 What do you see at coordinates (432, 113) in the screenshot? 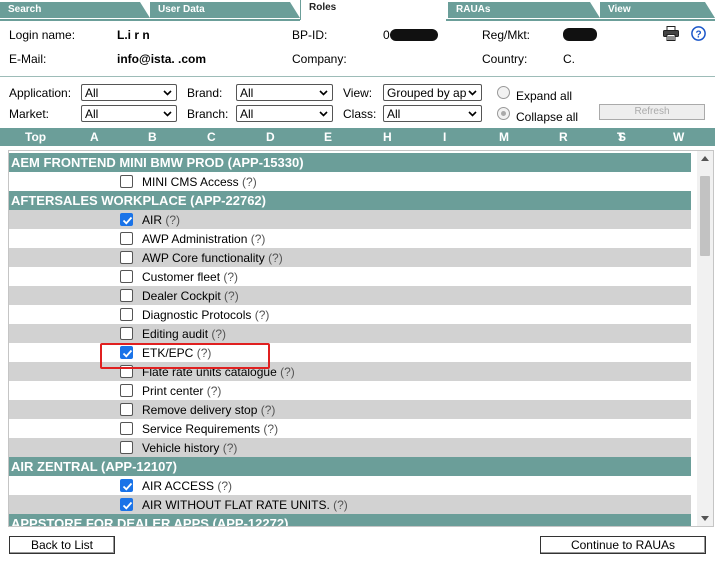
I see `class-select: All` at bounding box center [432, 113].